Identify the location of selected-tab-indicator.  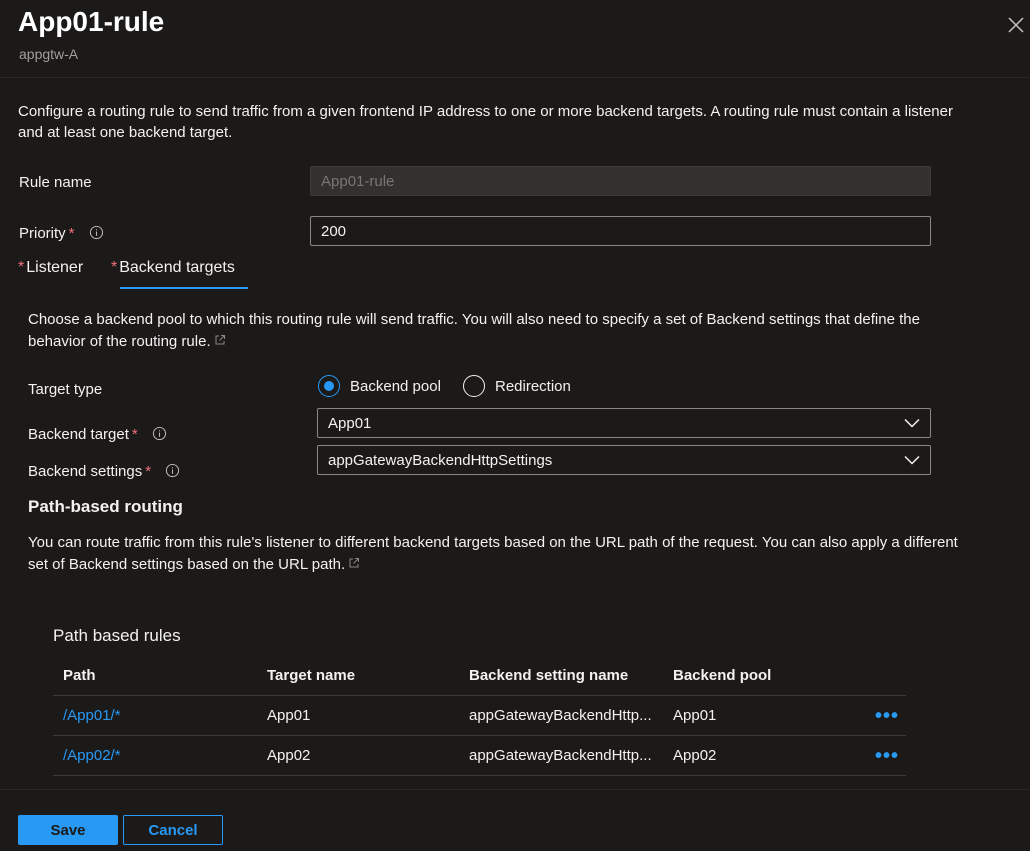
(184, 288).